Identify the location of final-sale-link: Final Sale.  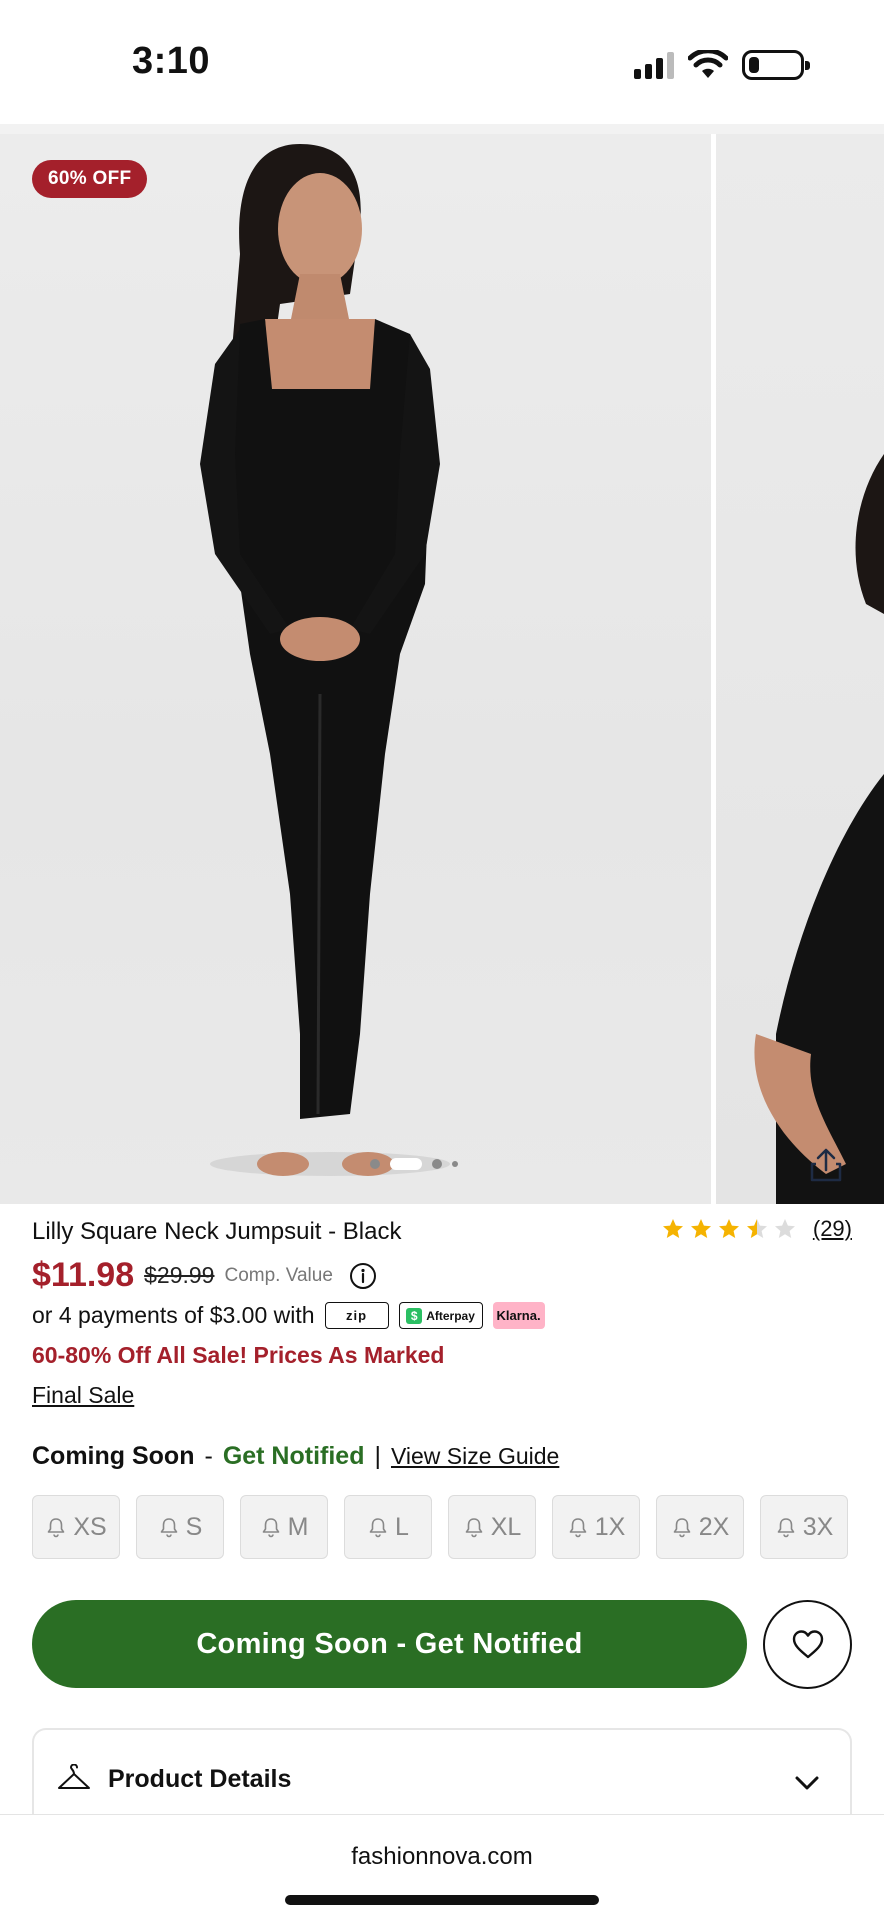
(83, 1395).